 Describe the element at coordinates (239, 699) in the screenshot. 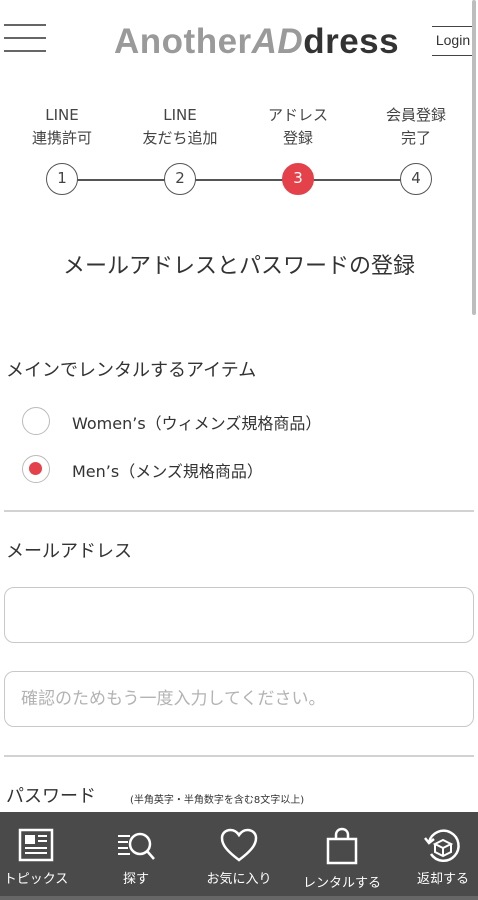

I see `email-confirm-input` at that location.